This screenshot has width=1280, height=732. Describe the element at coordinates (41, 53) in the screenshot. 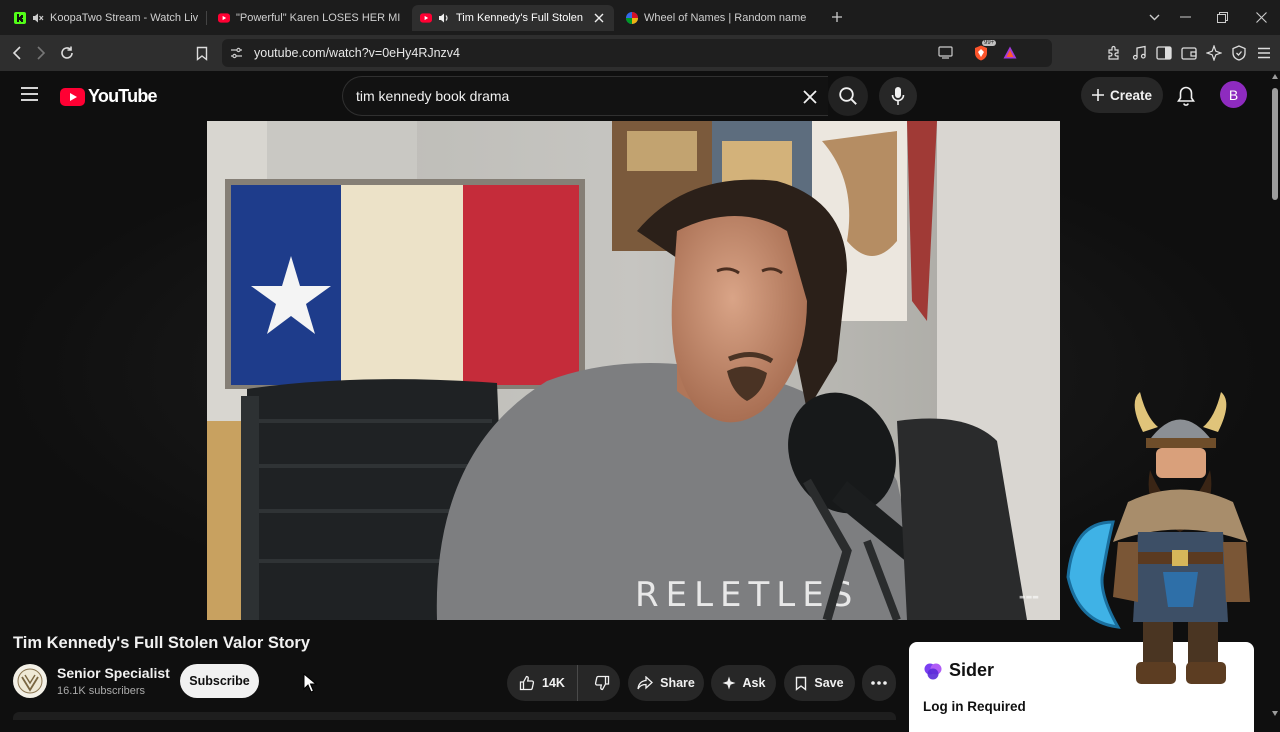

I see `forward-button` at that location.